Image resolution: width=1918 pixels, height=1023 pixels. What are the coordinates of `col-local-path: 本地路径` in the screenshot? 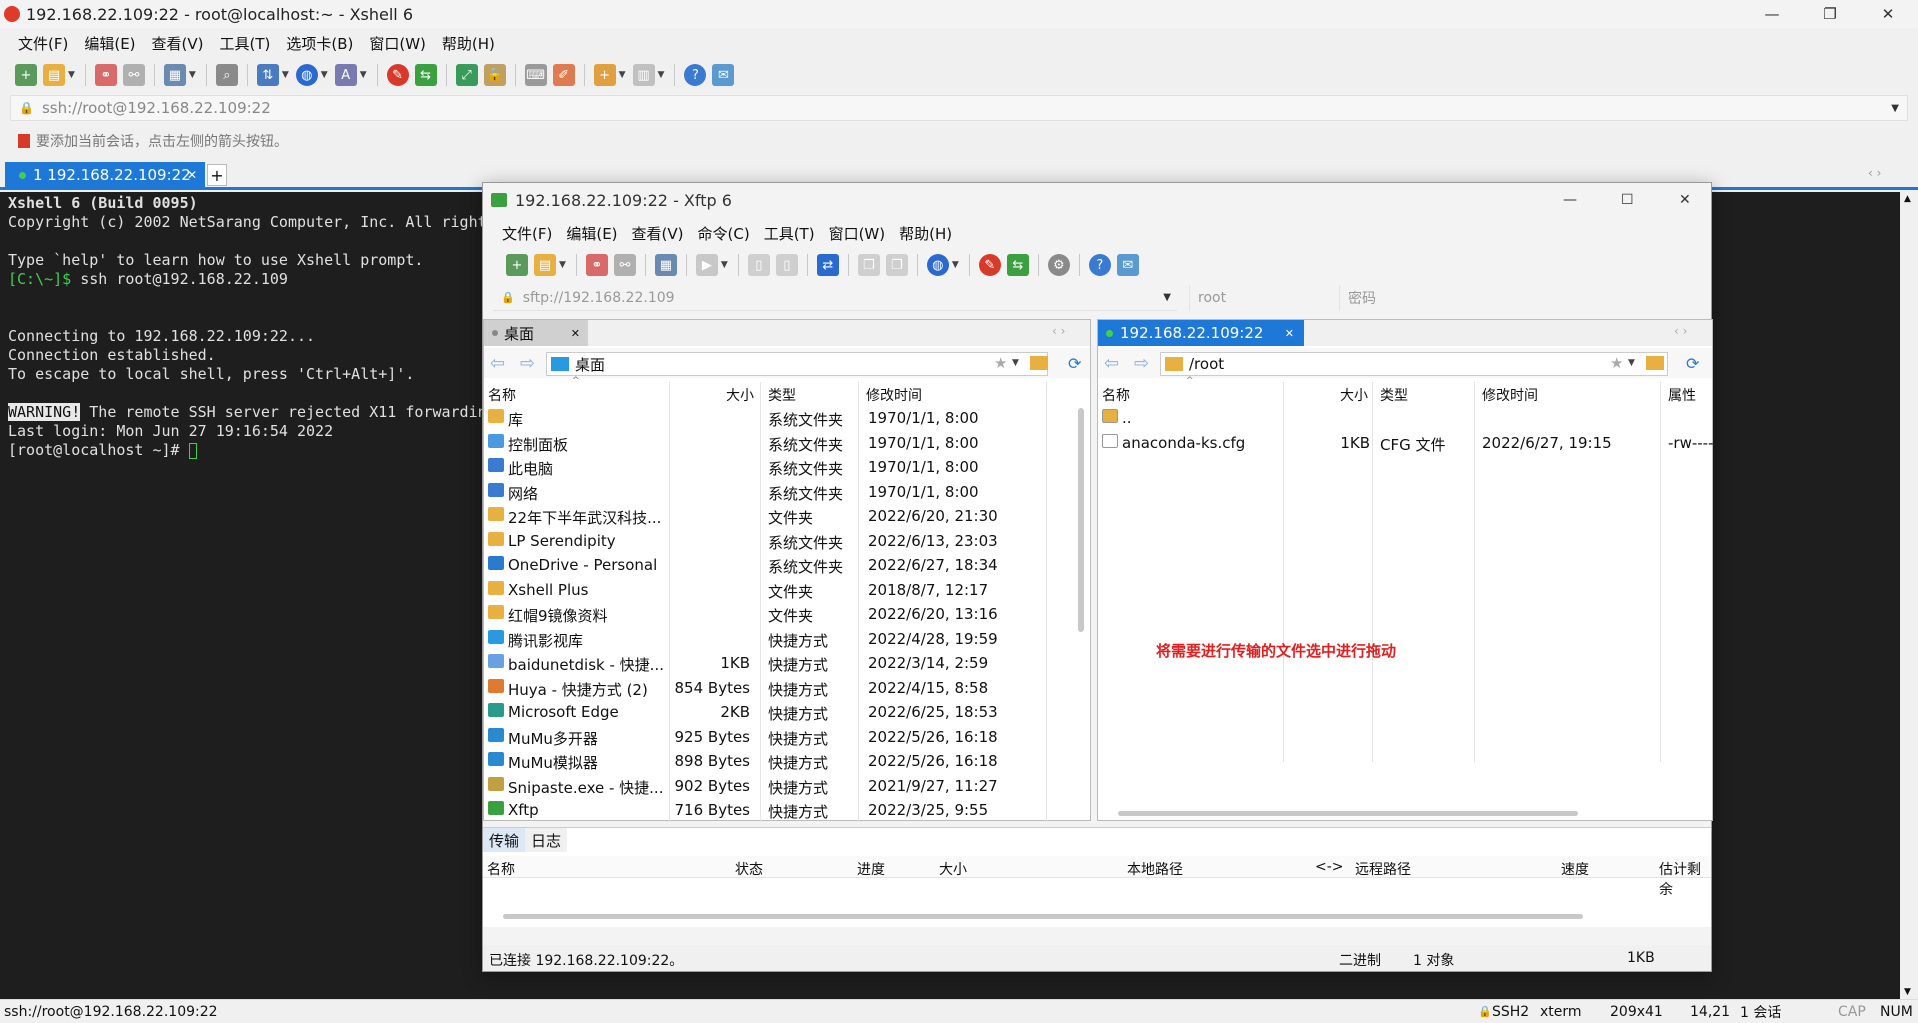 It's located at (1155, 869).